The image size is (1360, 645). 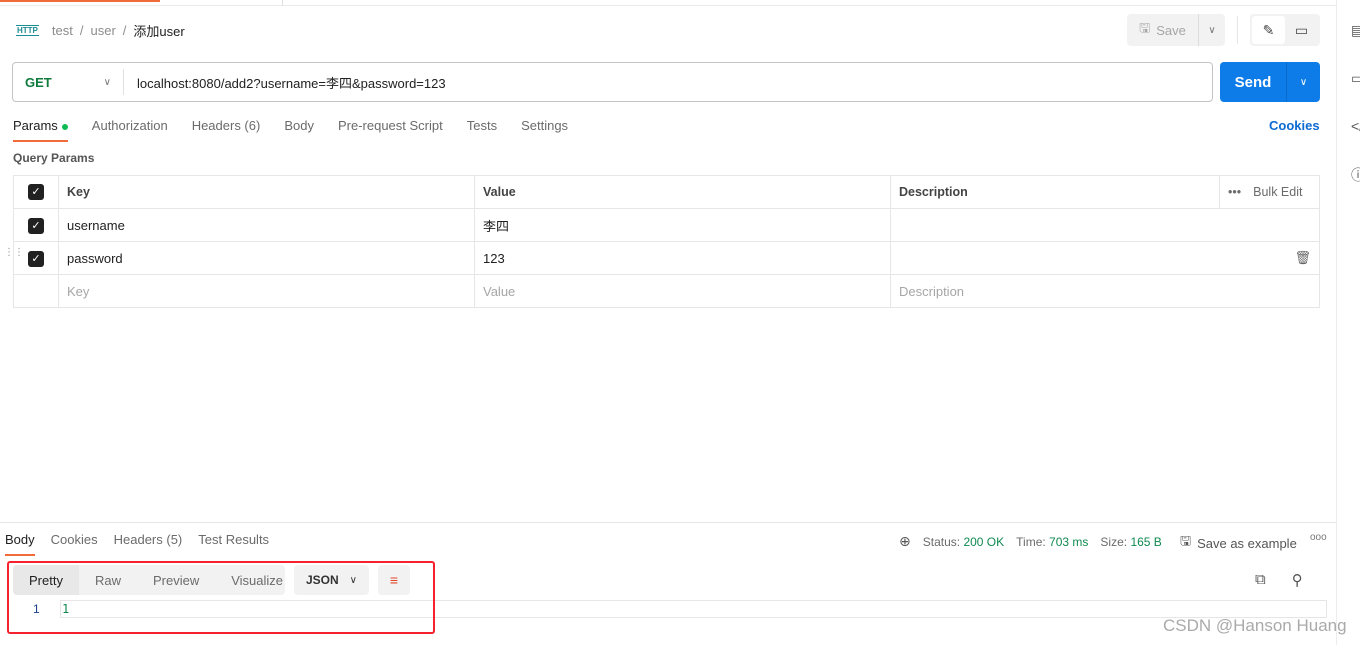 I want to click on param-key: username, so click(x=266, y=225).